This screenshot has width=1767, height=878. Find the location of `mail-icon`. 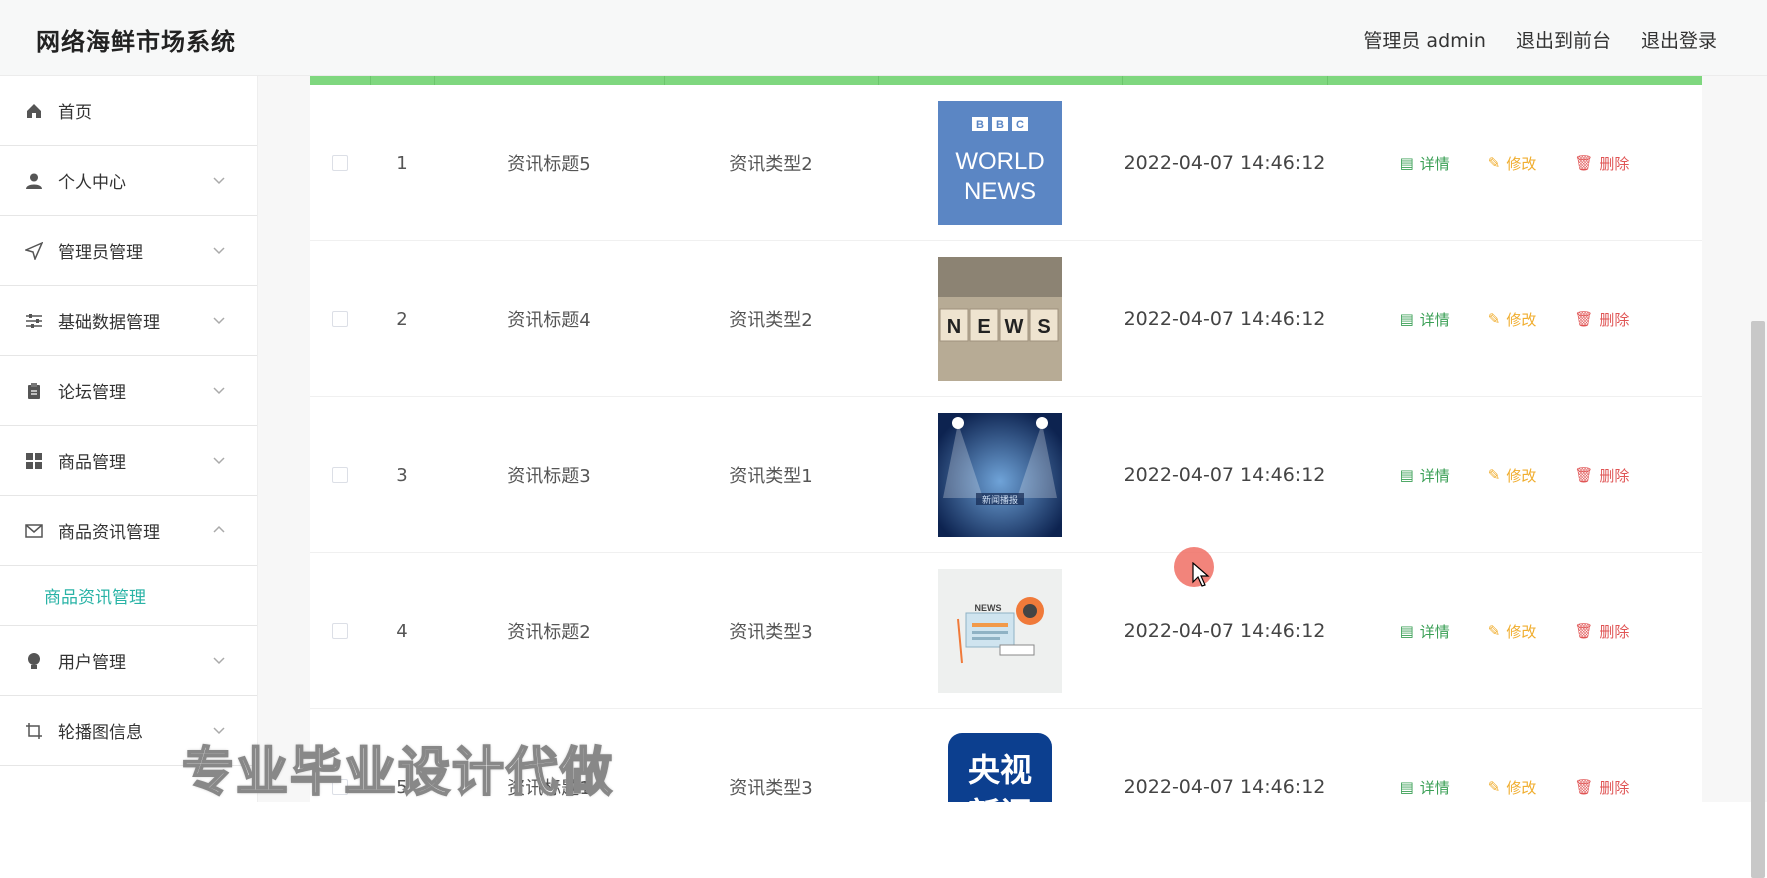

mail-icon is located at coordinates (34, 531).